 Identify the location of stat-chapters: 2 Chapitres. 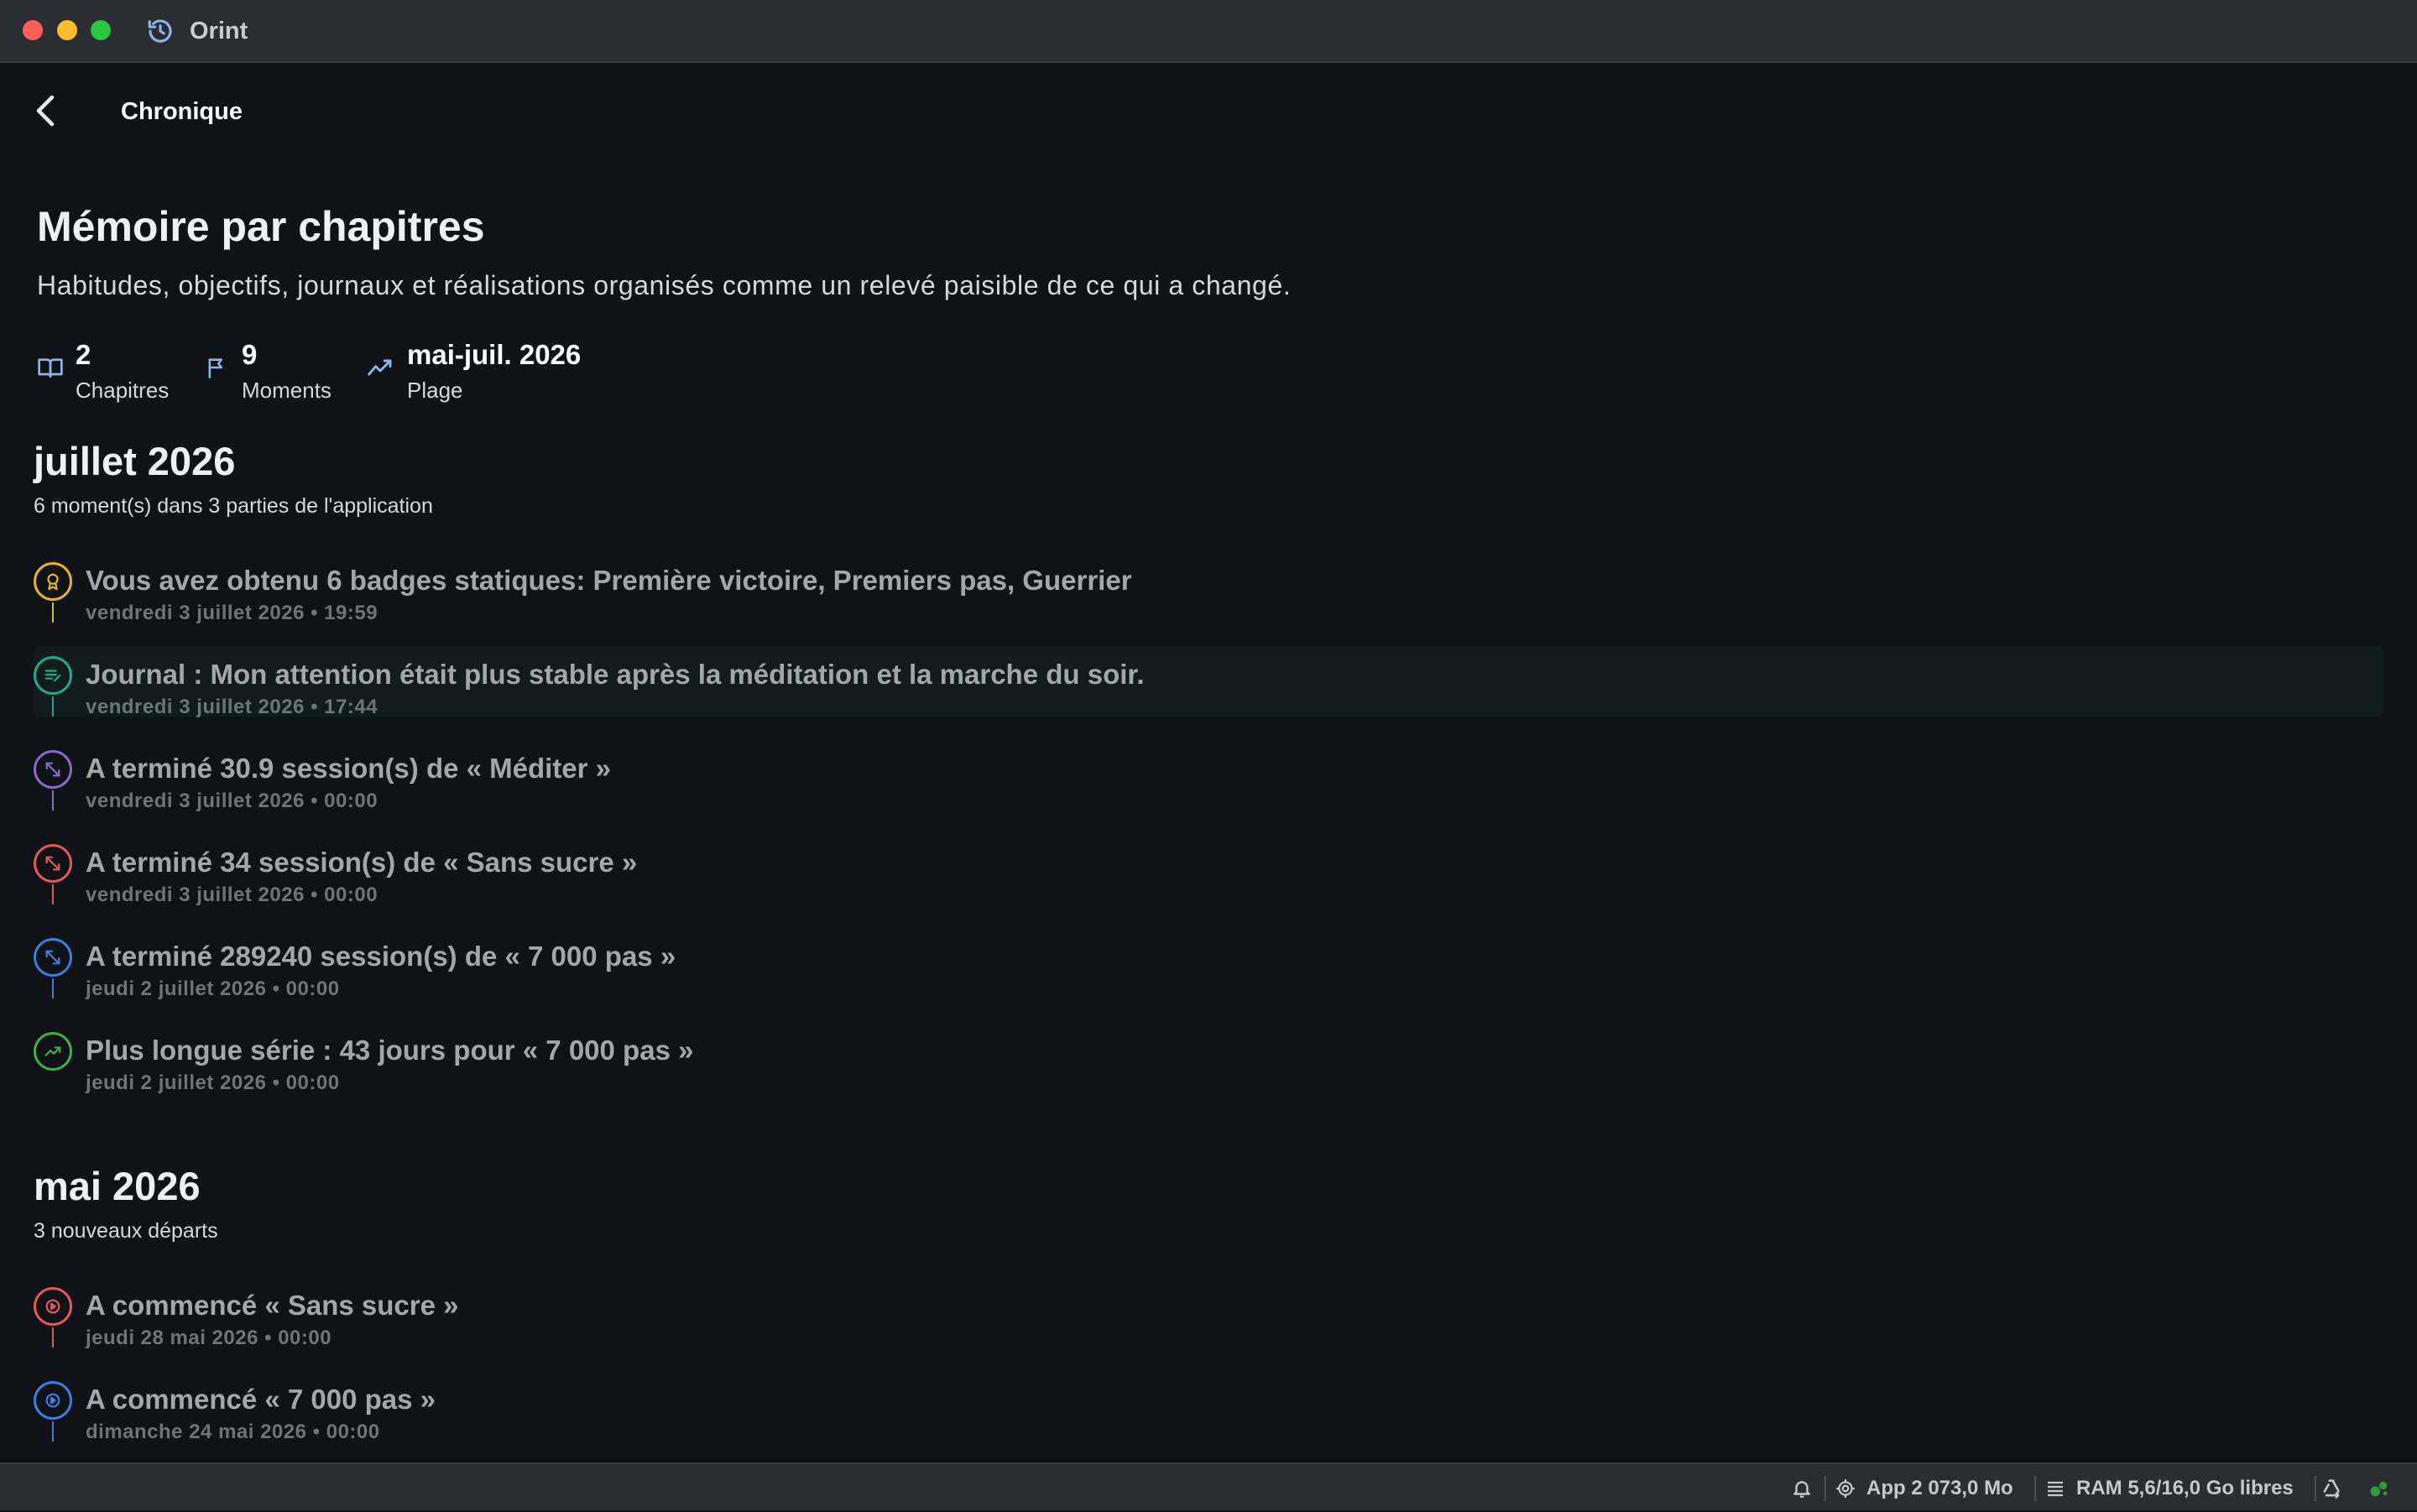
(108, 375).